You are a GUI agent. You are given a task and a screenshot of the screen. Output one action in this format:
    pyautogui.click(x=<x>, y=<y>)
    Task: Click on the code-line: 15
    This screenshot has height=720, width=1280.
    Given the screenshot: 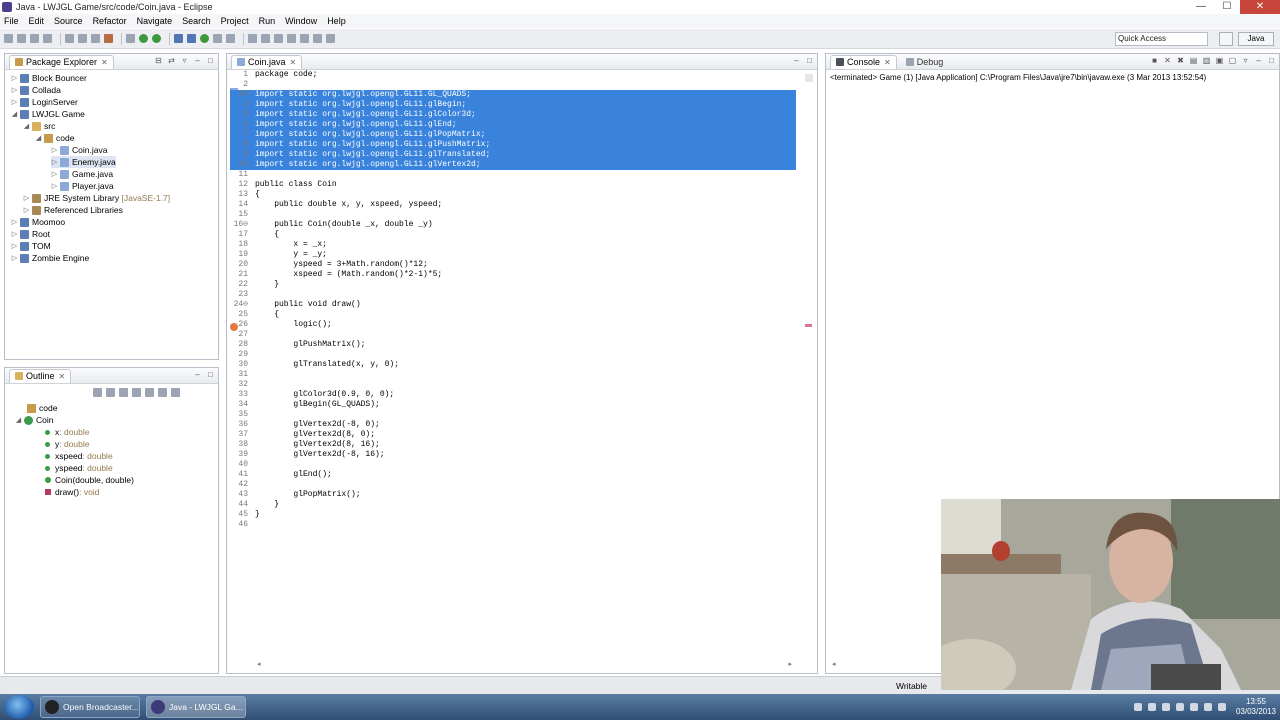 What is the action you would take?
    pyautogui.click(x=513, y=215)
    